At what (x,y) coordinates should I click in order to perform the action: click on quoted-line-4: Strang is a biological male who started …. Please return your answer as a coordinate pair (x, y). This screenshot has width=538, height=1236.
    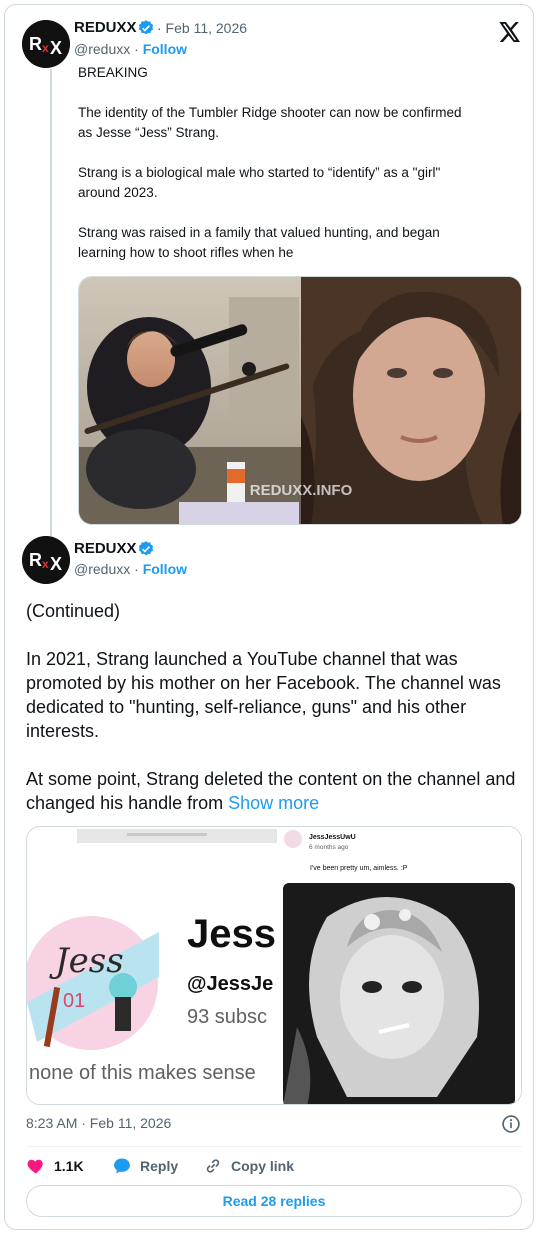
    Looking at the image, I should click on (259, 172).